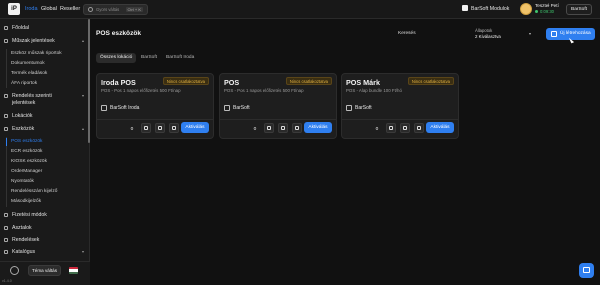 This screenshot has height=285, width=600. What do you see at coordinates (149, 58) in the screenshot?
I see `tab-barsoft: BarSoft` at bounding box center [149, 58].